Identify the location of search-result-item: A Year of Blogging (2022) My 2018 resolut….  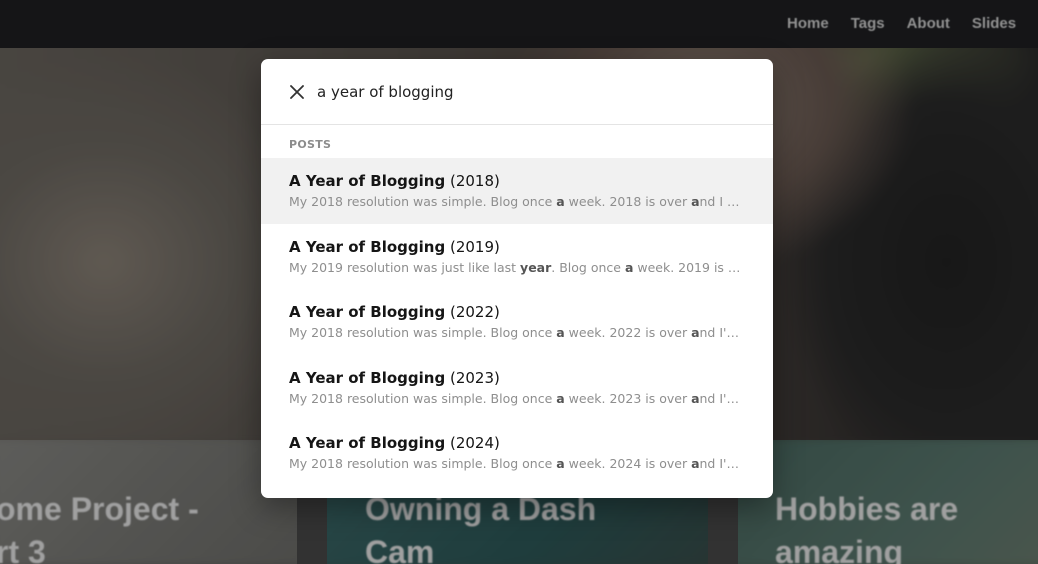
(517, 322).